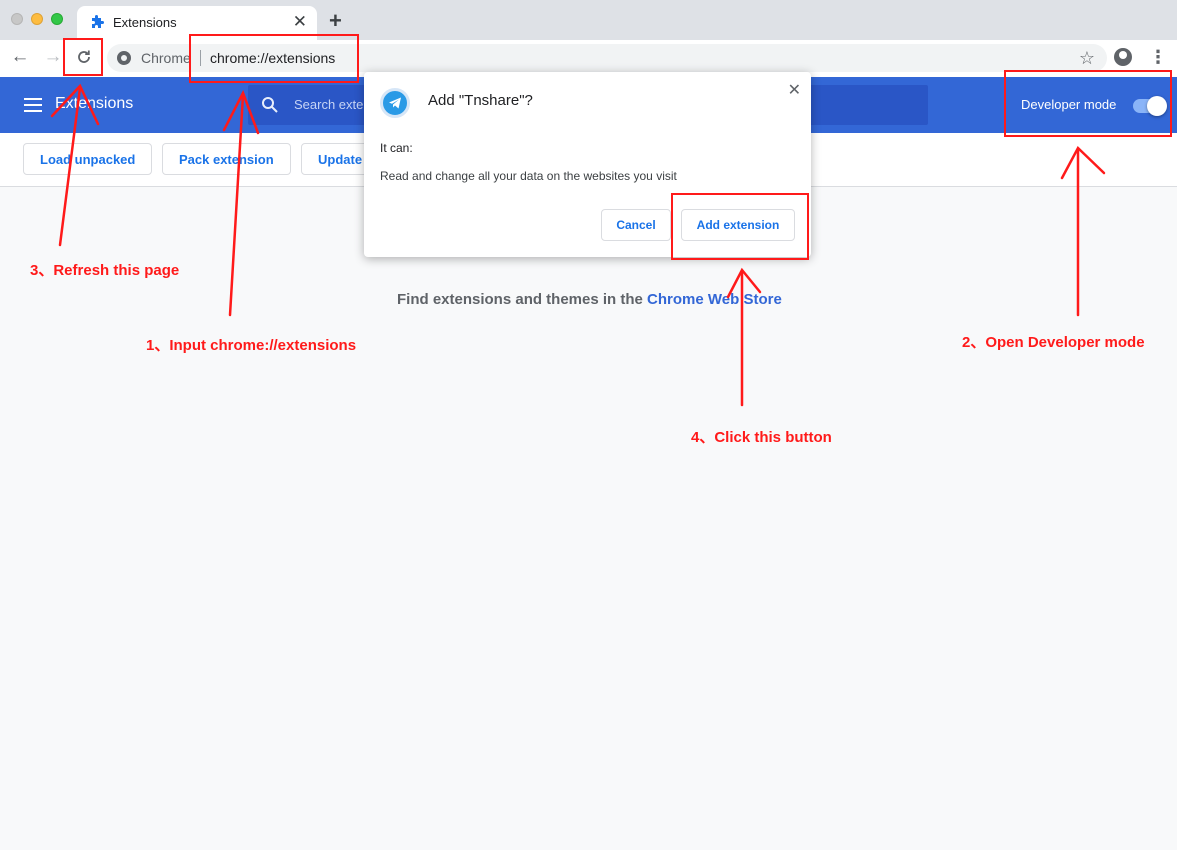  Describe the element at coordinates (270, 105) in the screenshot. I see `search-icon` at that location.